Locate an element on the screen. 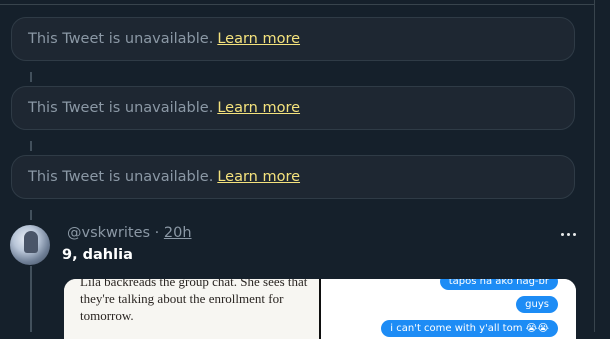 This screenshot has height=339, width=610. top-divider is located at coordinates (297, 2).